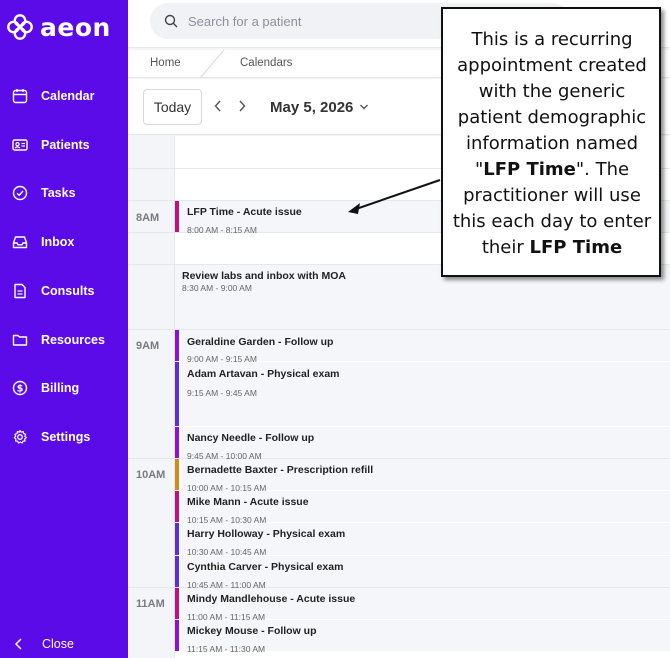 The image size is (670, 658). What do you see at coordinates (58, 644) in the screenshot?
I see `sidebar-close-label: Close` at bounding box center [58, 644].